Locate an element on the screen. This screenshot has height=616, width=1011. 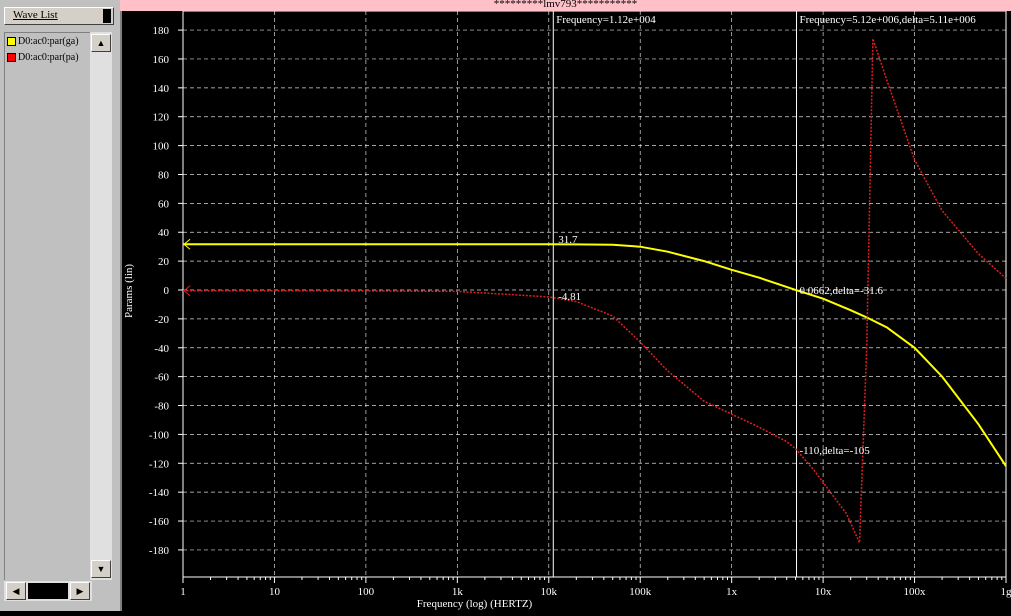
gain-c2-label: 0.0662,delta=-31.6 is located at coordinates (842, 291).